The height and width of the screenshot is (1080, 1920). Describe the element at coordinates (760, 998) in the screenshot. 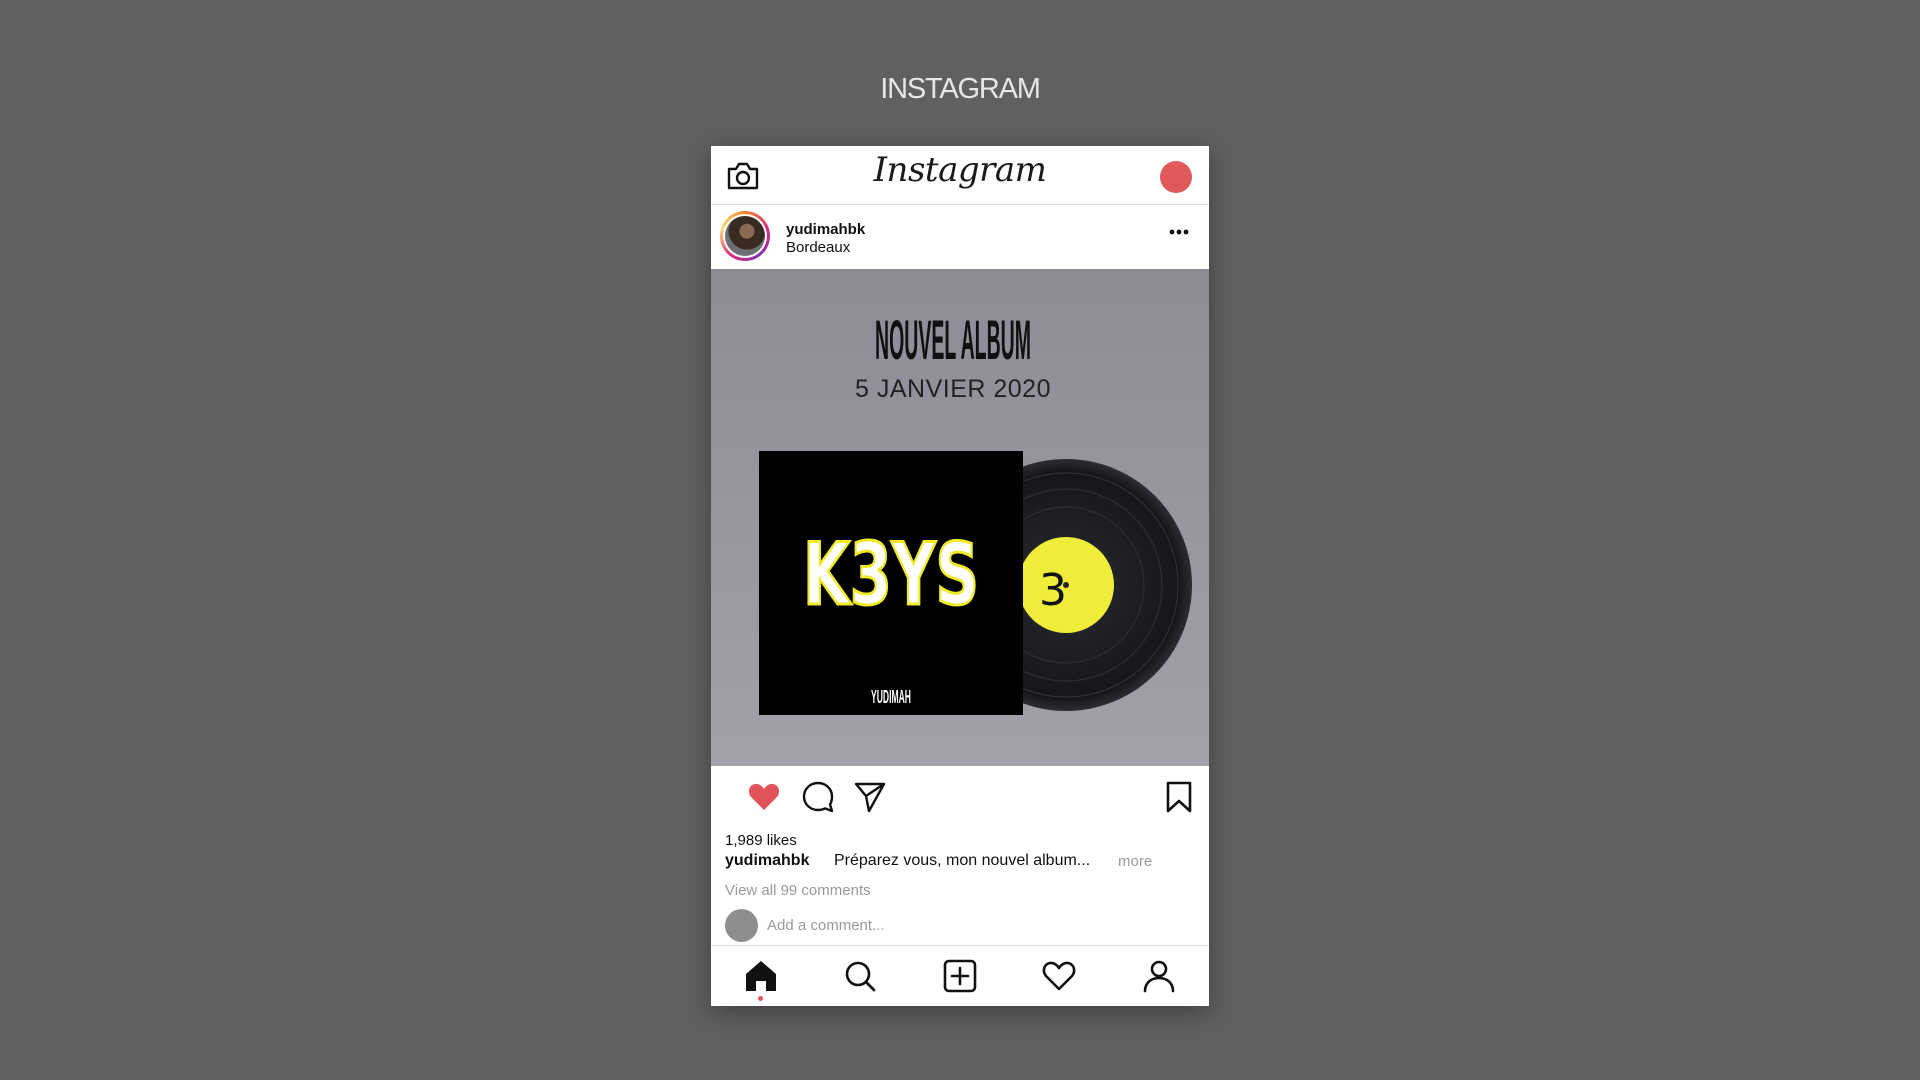

I see `active-indicator` at that location.